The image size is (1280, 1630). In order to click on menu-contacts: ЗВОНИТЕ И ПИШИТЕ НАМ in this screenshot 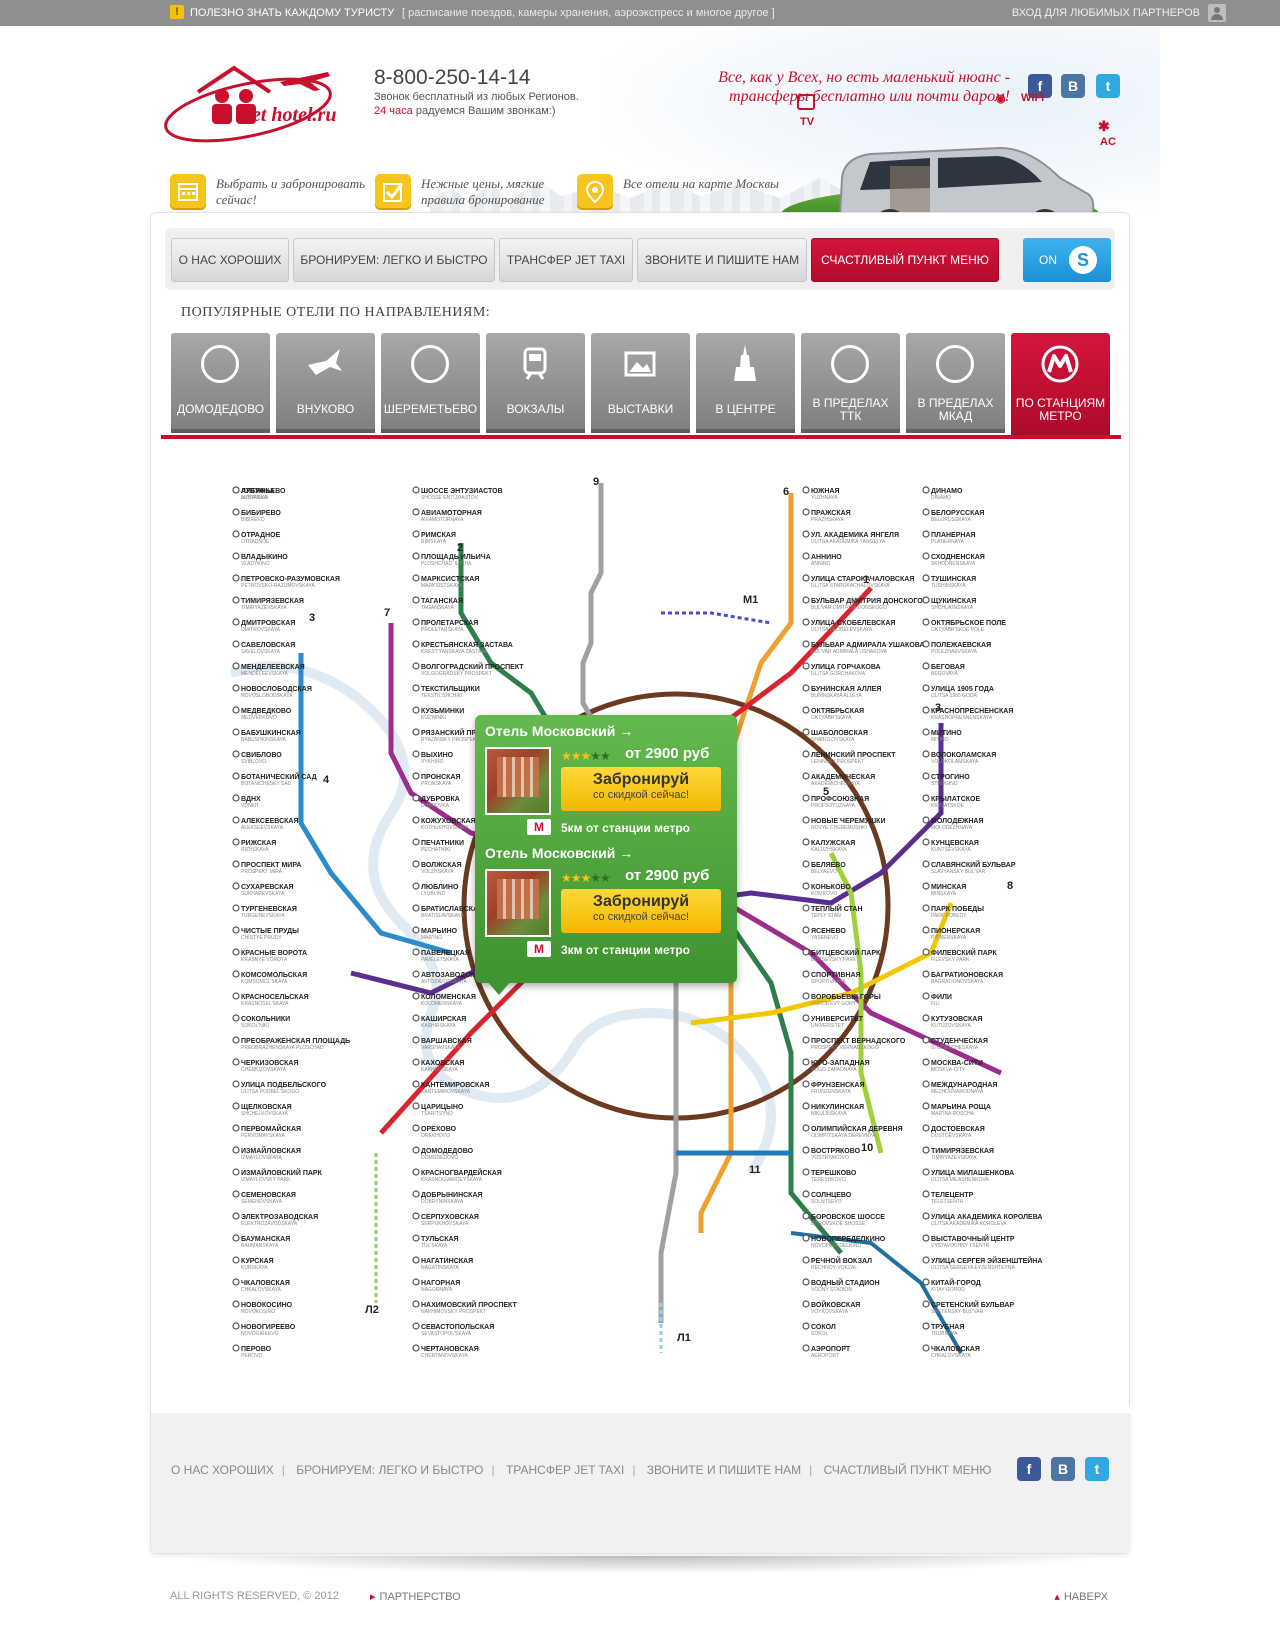, I will do `click(722, 260)`.